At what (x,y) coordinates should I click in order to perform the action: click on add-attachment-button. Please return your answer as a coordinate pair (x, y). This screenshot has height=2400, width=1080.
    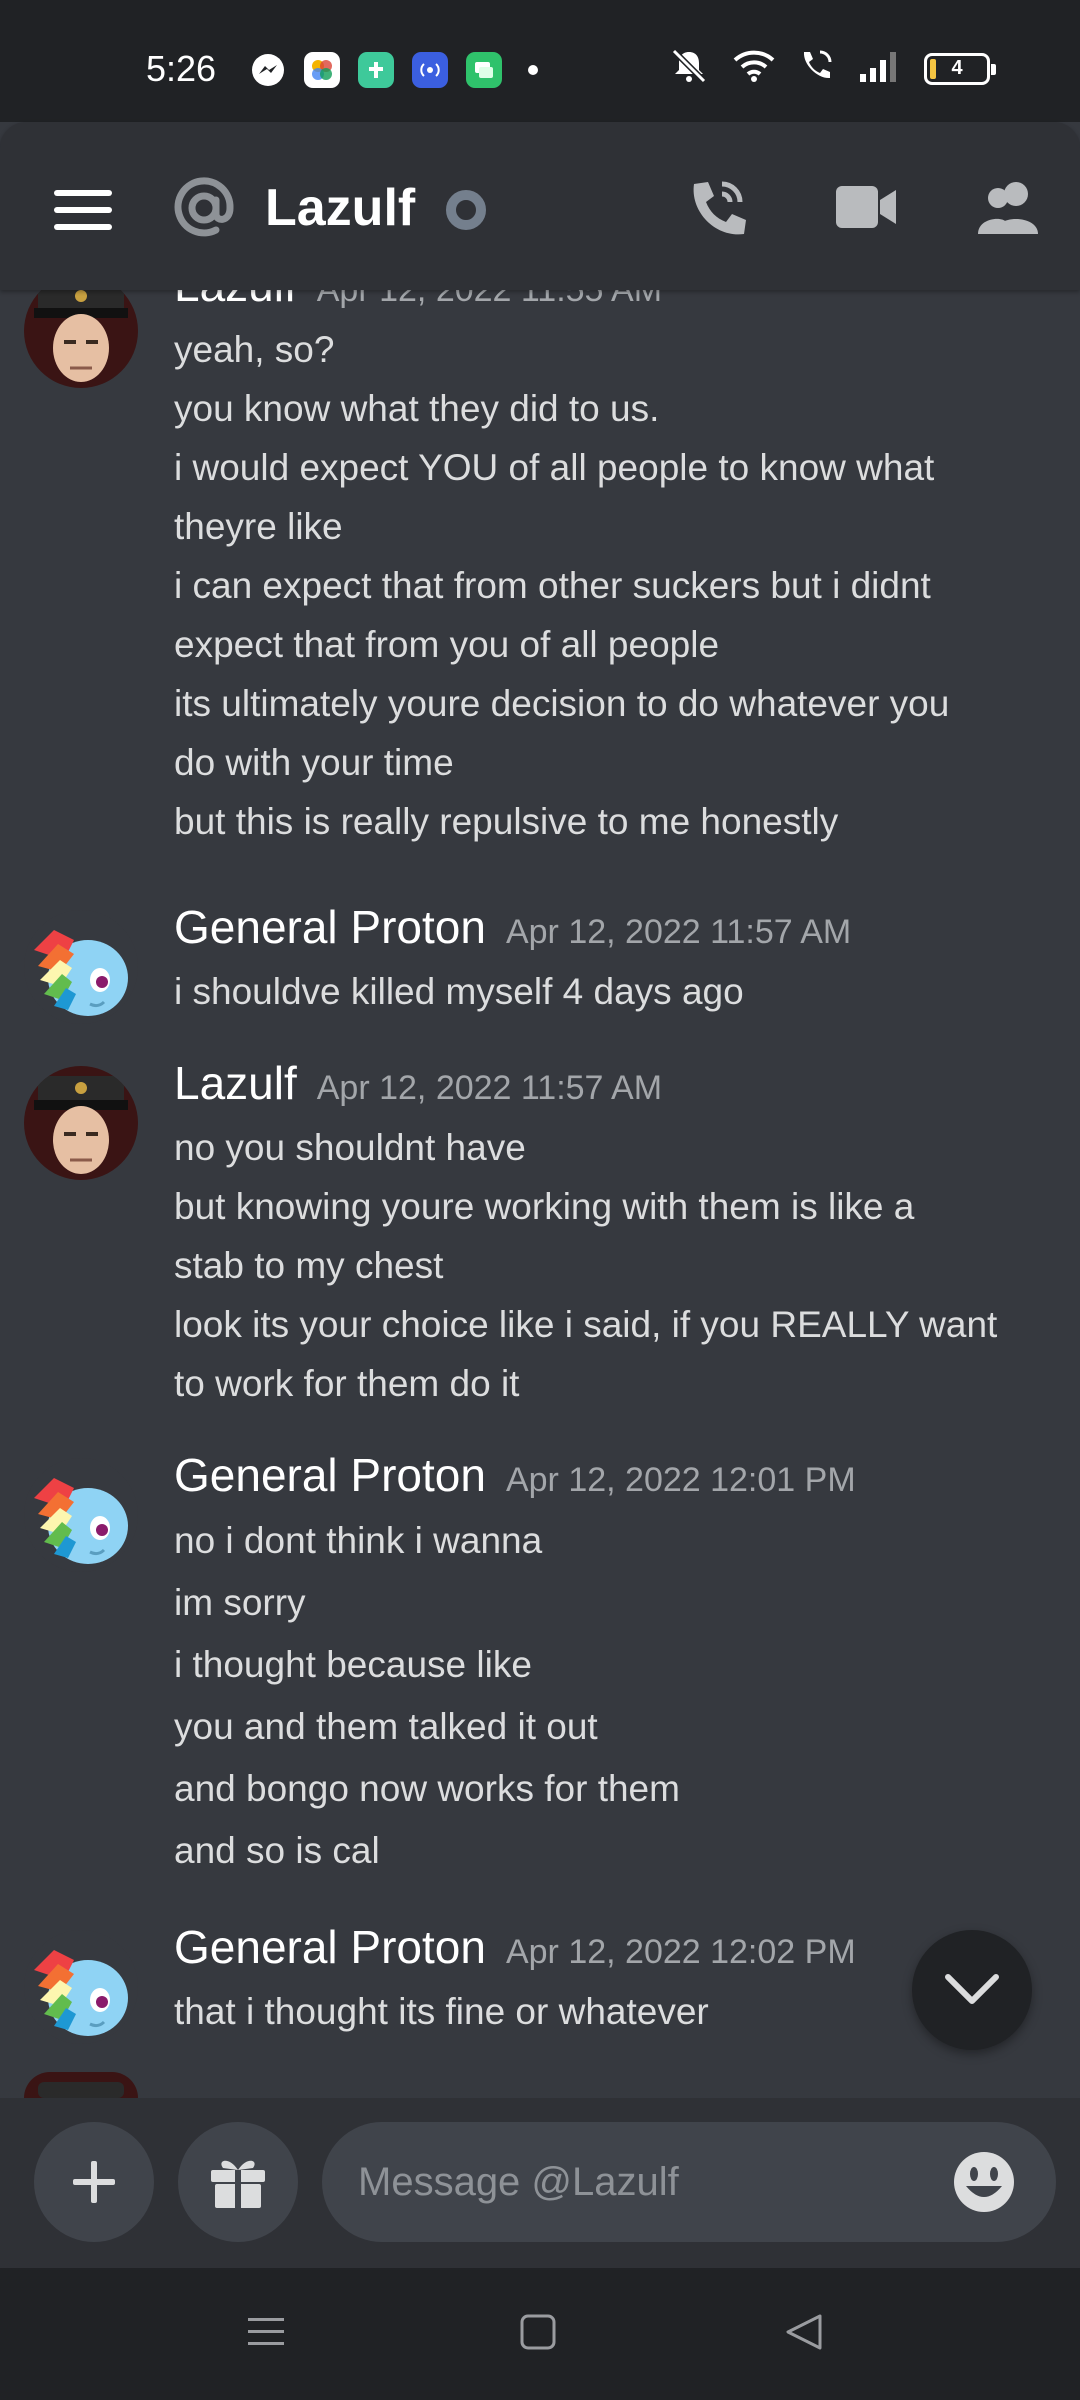
    Looking at the image, I should click on (94, 2182).